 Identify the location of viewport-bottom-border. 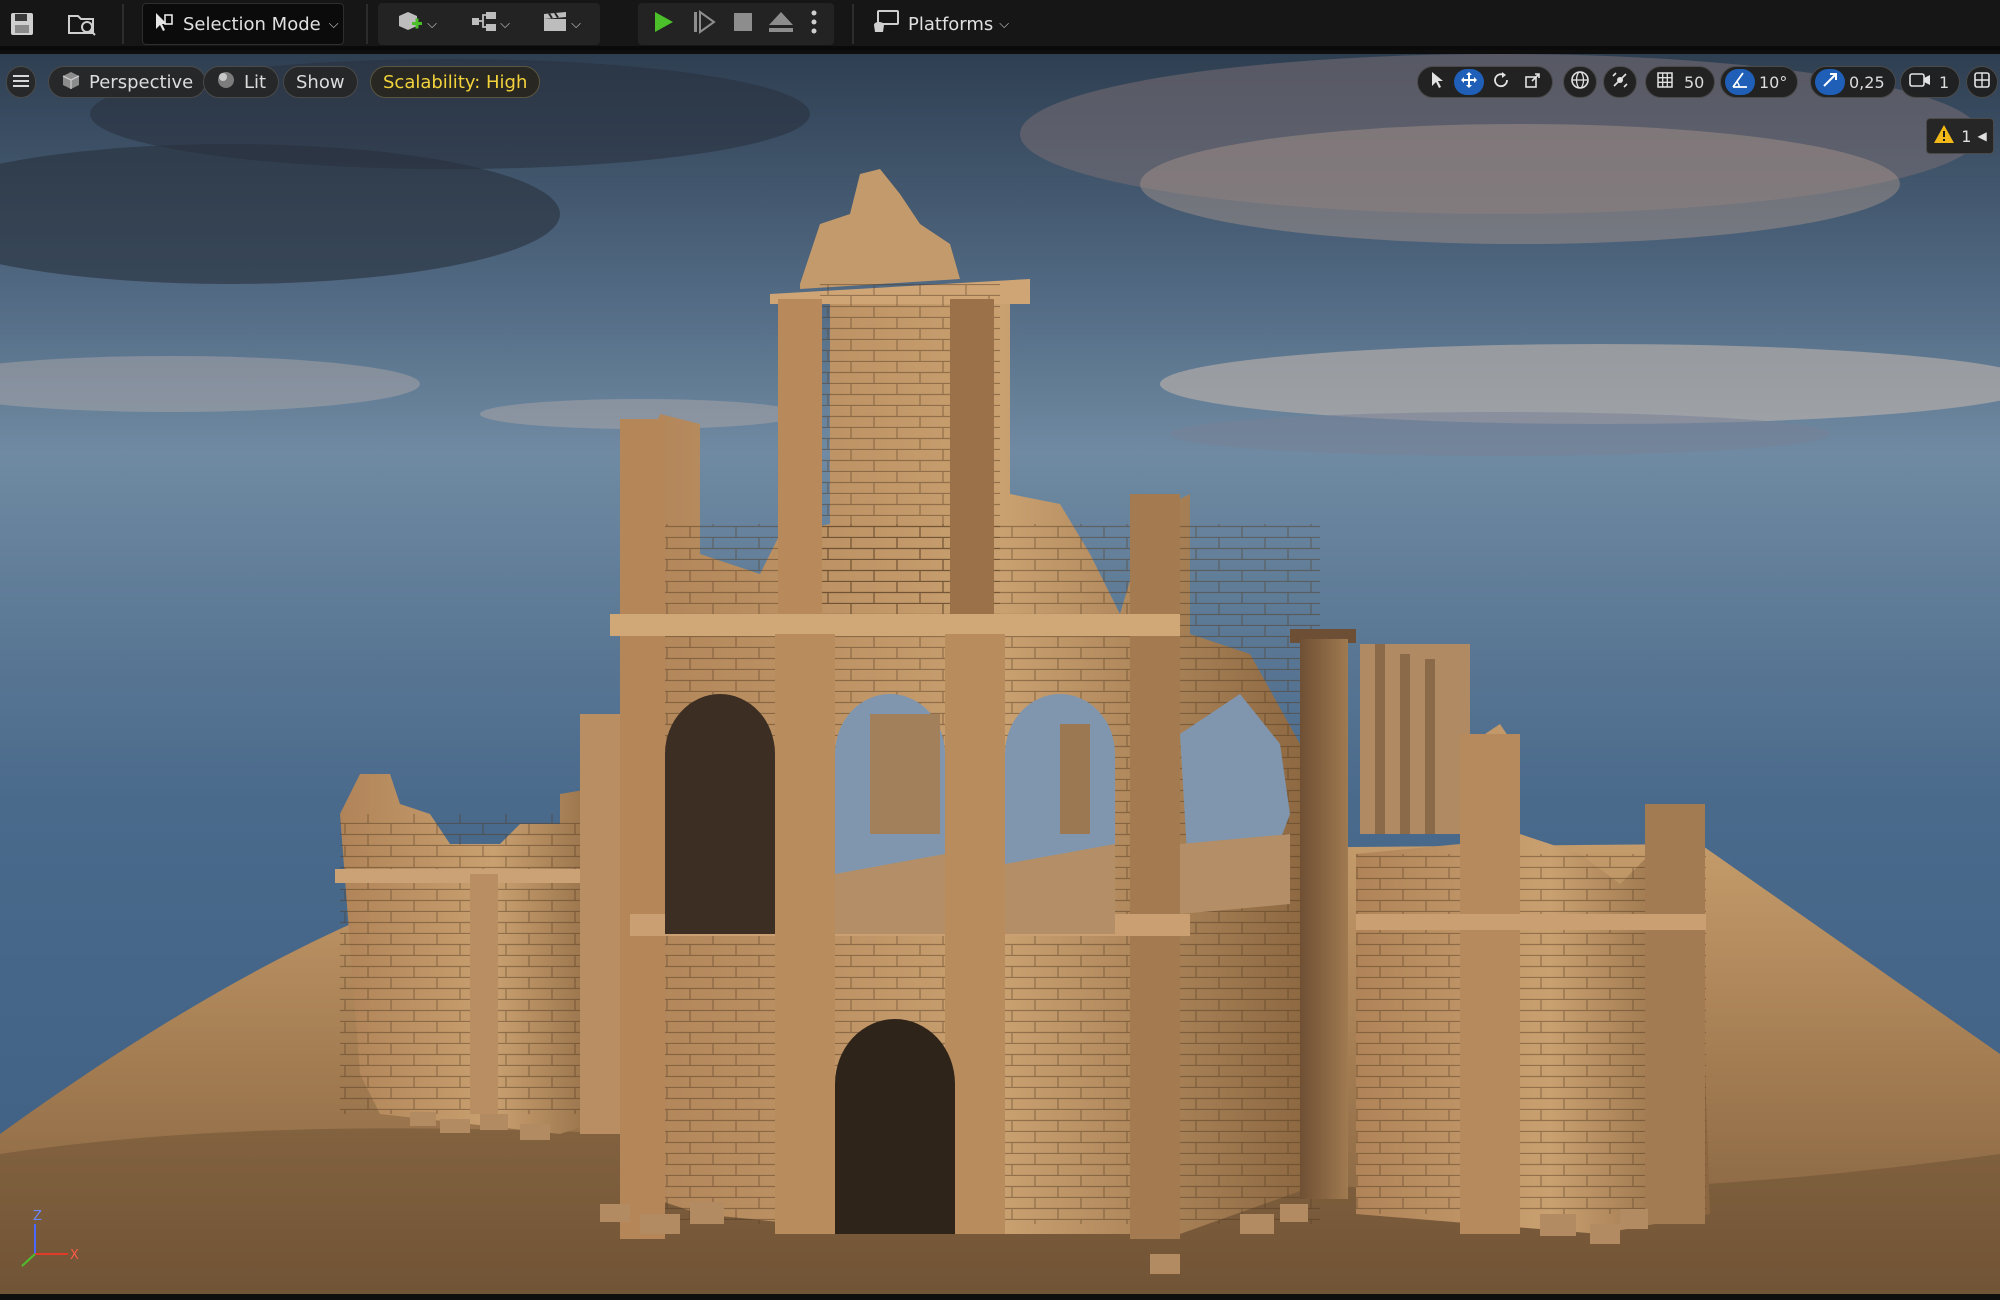
(1000, 1297).